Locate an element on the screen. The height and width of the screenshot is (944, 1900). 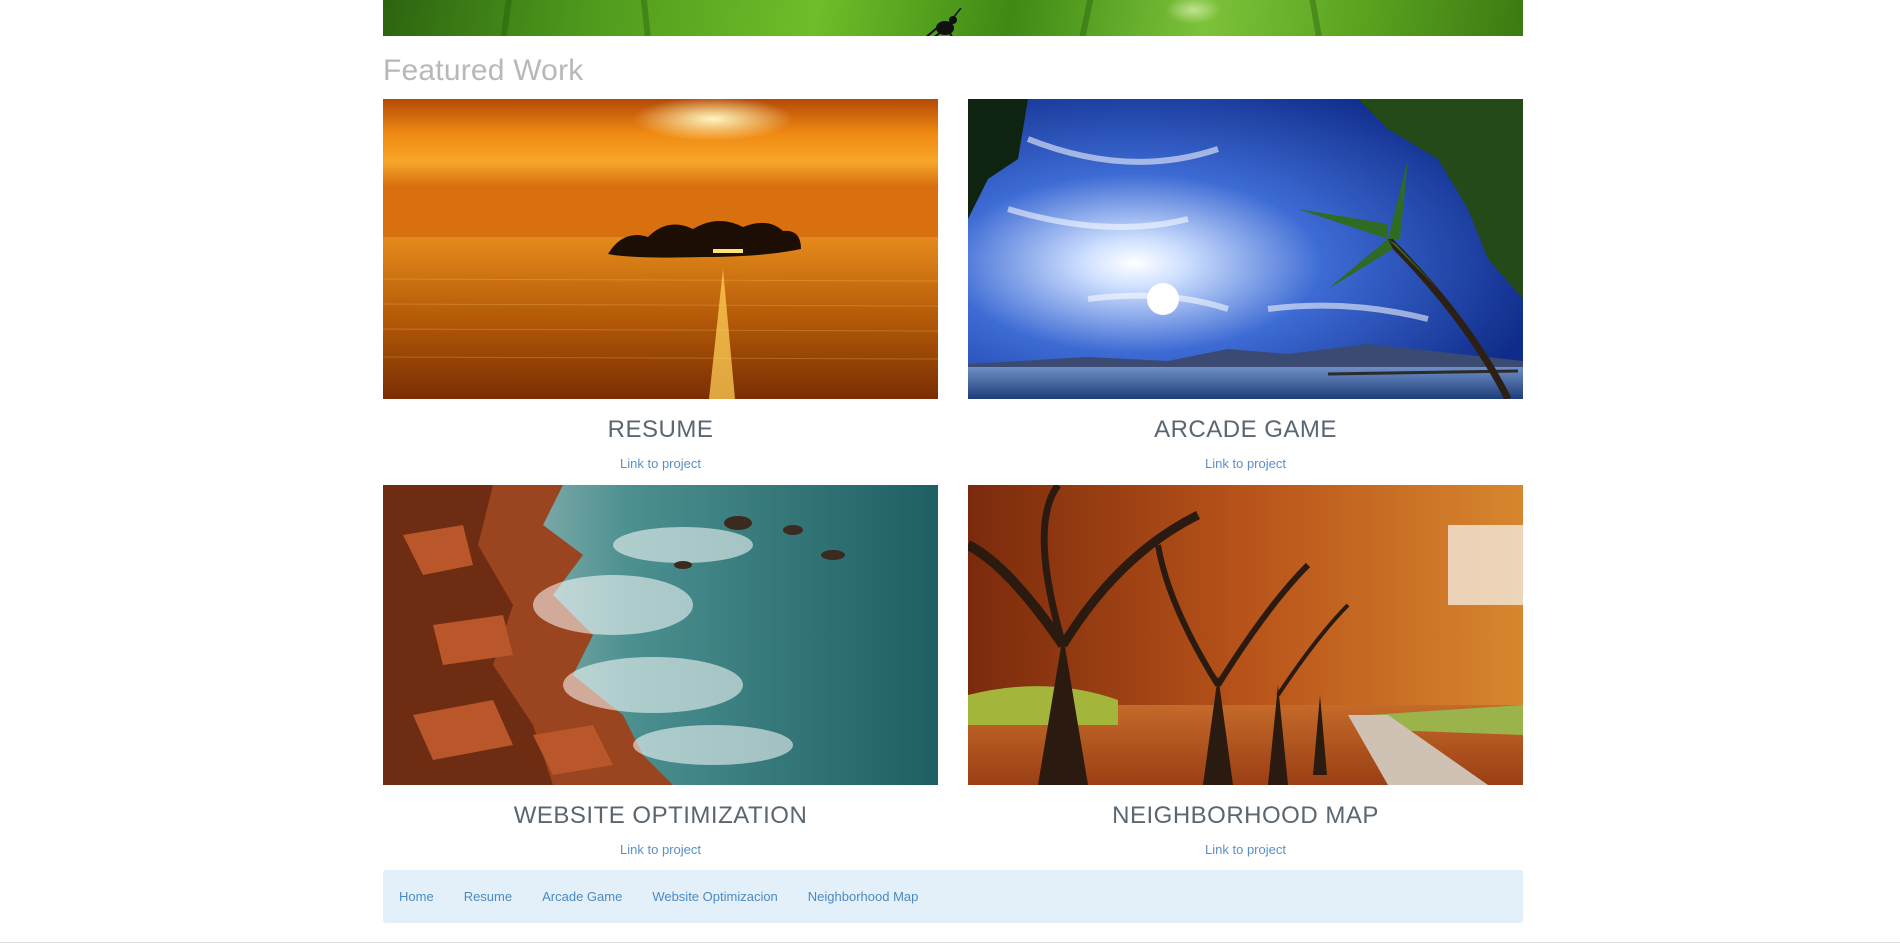
project-title: NEIGHBORHOOD MAP is located at coordinates (1245, 815).